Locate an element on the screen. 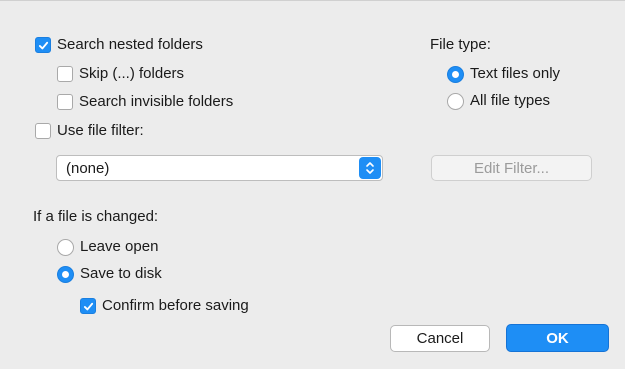 The width and height of the screenshot is (625, 369). use-file-filter-option: Use file filter: is located at coordinates (89, 131).